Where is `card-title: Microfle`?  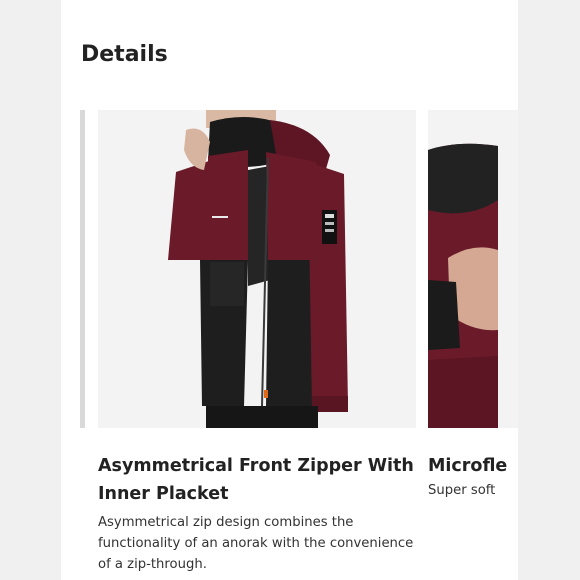 card-title: Microfle is located at coordinates (468, 466).